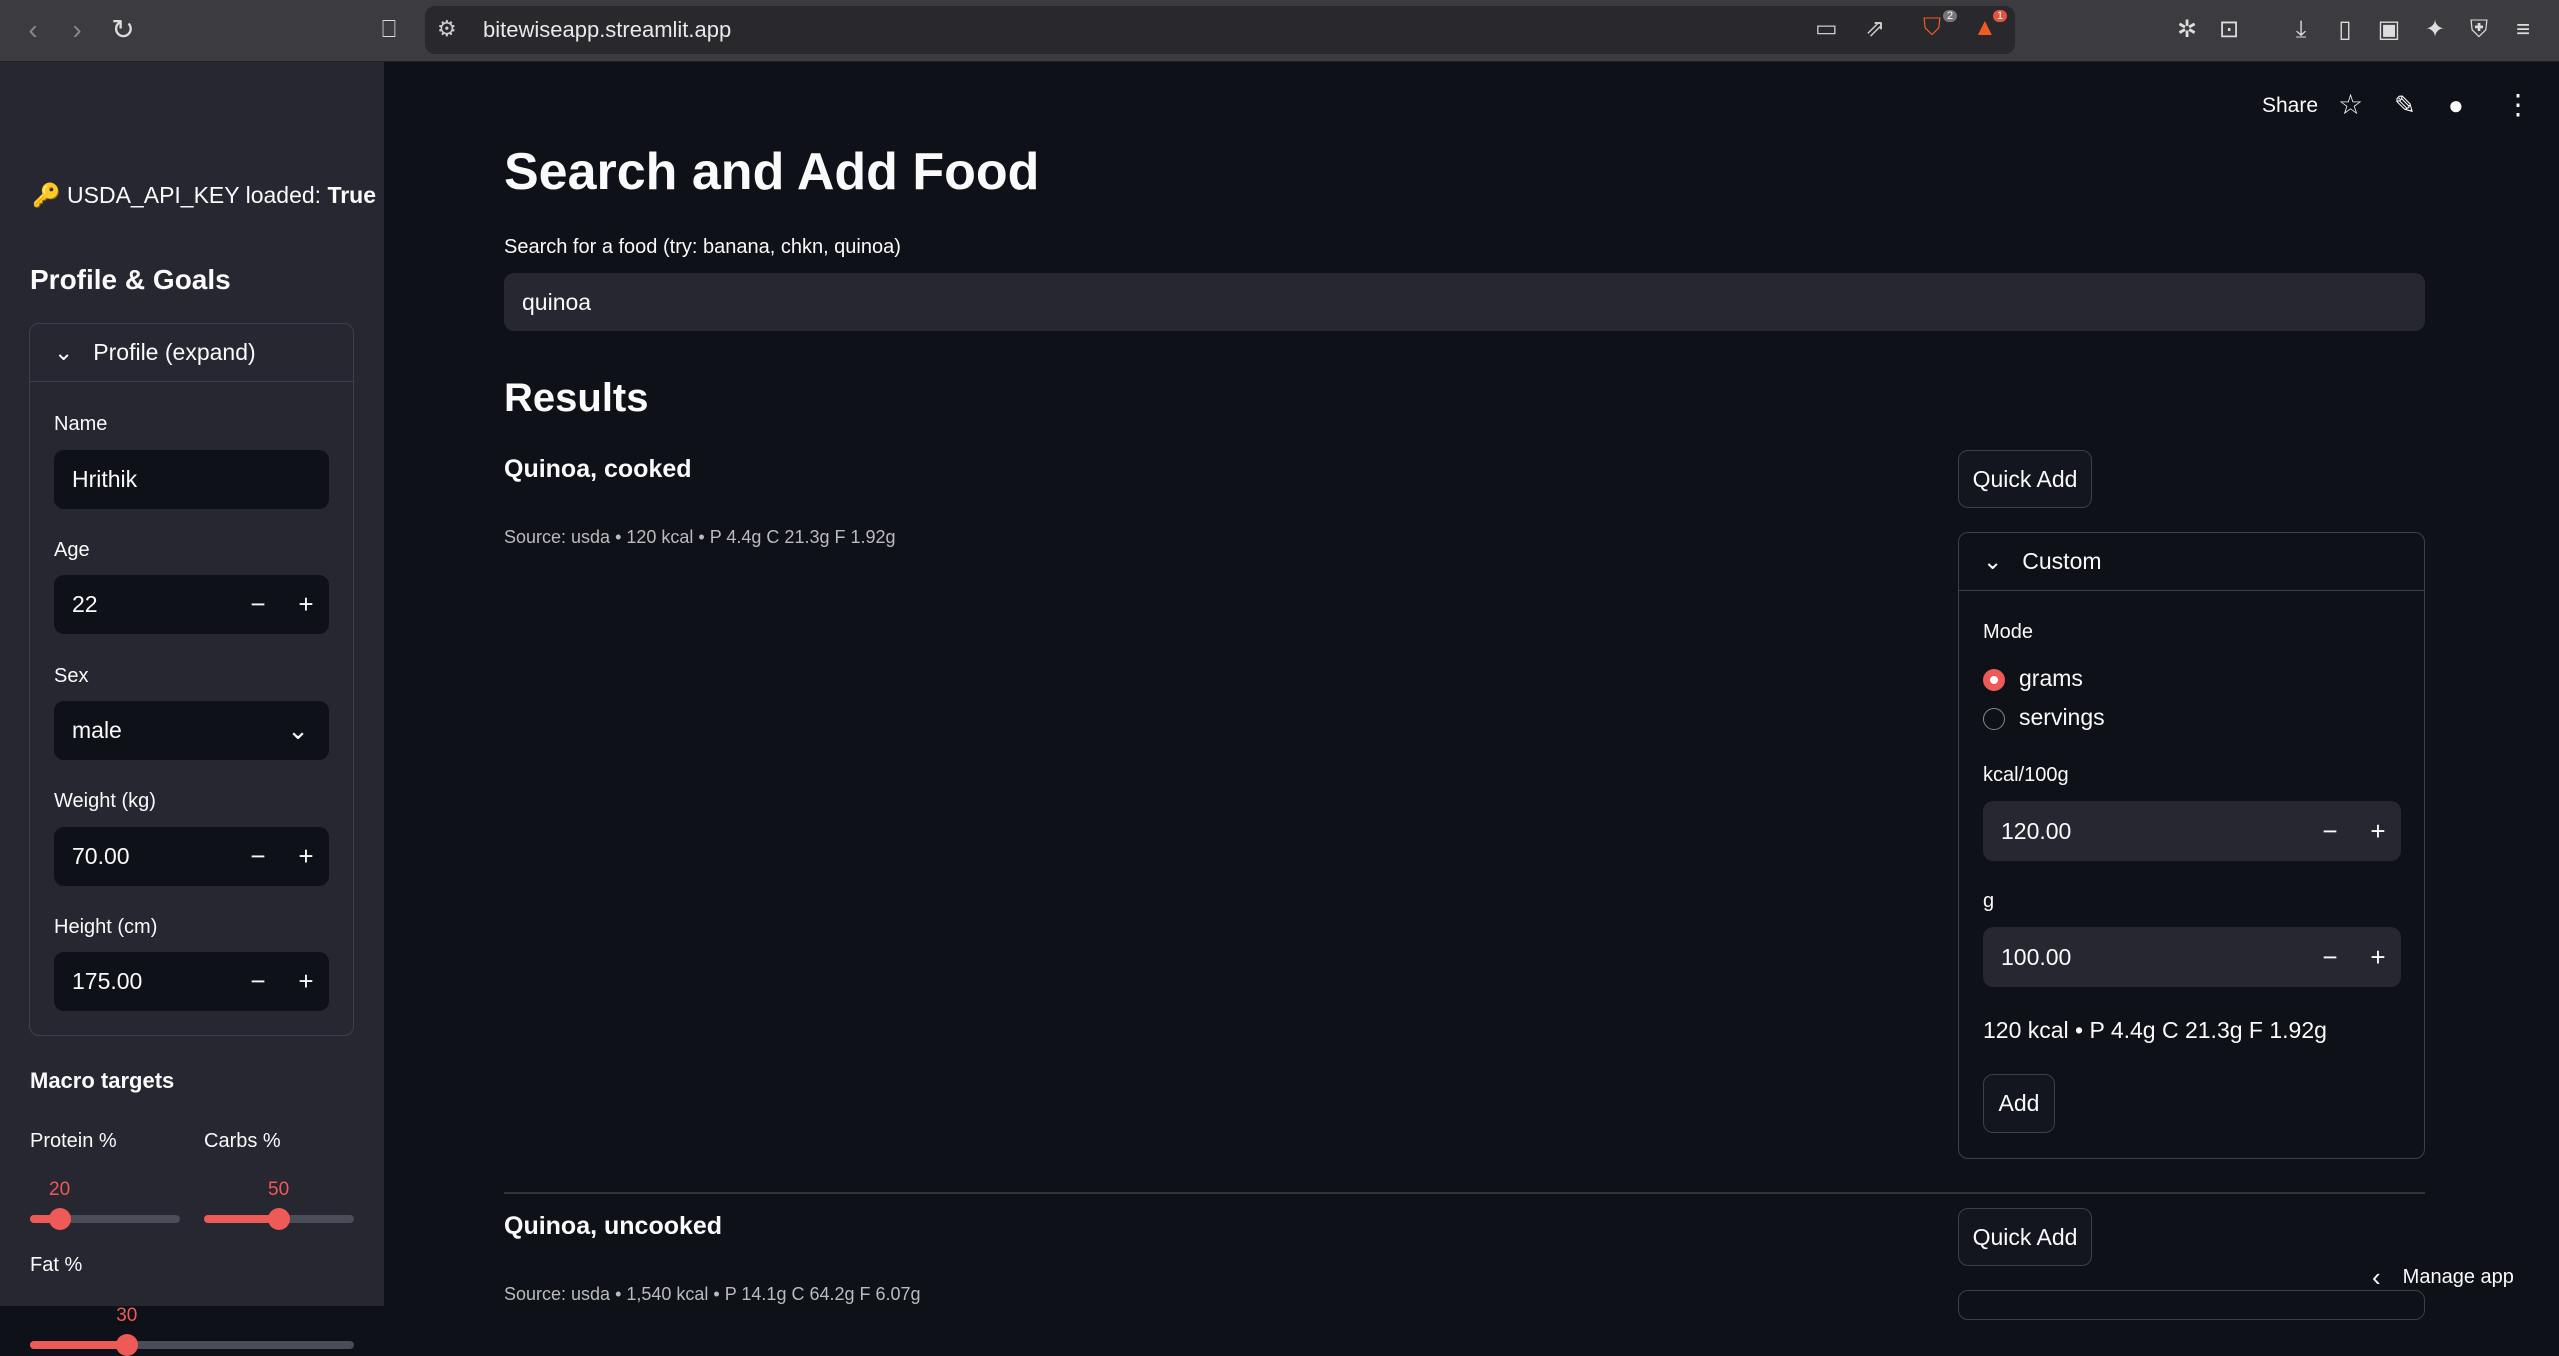 The height and width of the screenshot is (1356, 2559). I want to click on url-text: bitewiseapp.streamlit.app, so click(607, 30).